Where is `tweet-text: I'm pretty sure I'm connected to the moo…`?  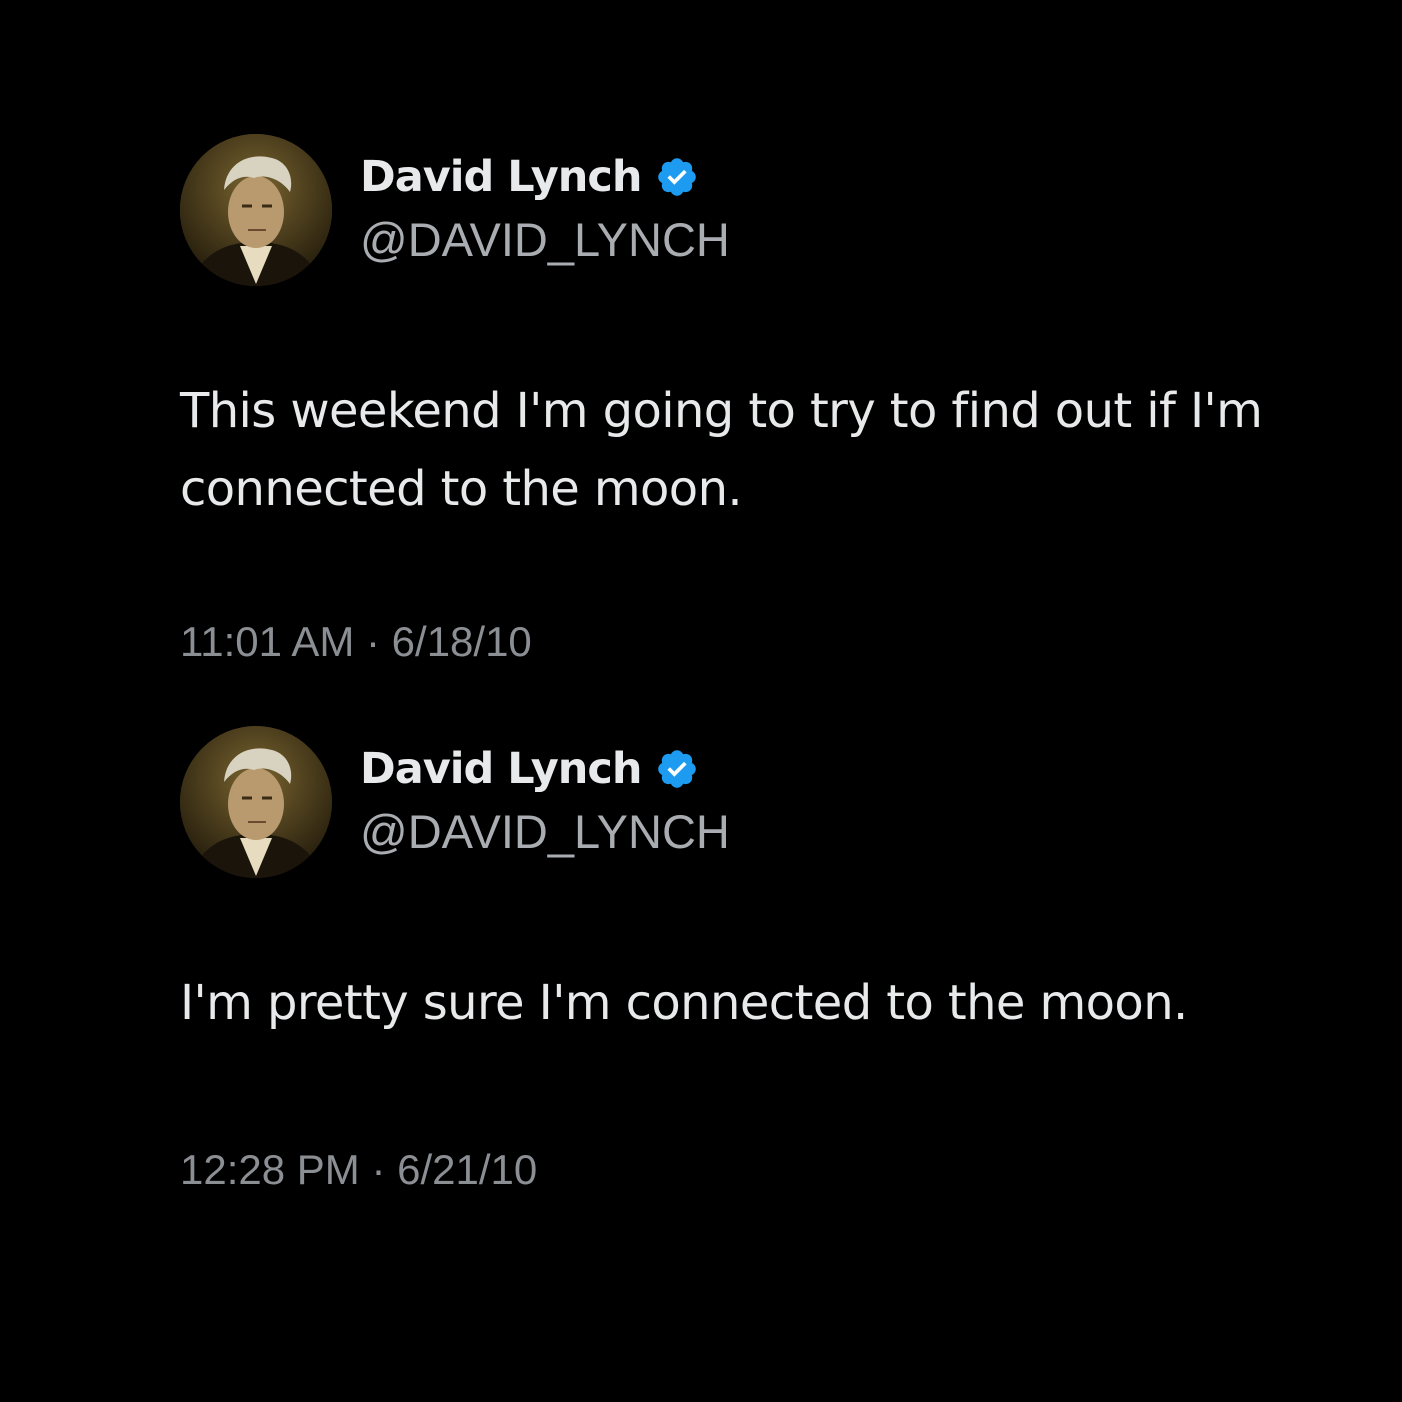 tweet-text: I'm pretty sure I'm connected to the moo… is located at coordinates (684, 1003).